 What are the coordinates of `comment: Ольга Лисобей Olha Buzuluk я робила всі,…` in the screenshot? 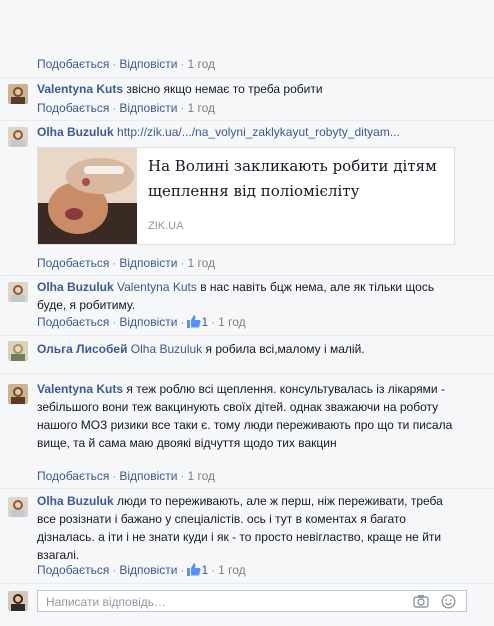 It's located at (247, 349).